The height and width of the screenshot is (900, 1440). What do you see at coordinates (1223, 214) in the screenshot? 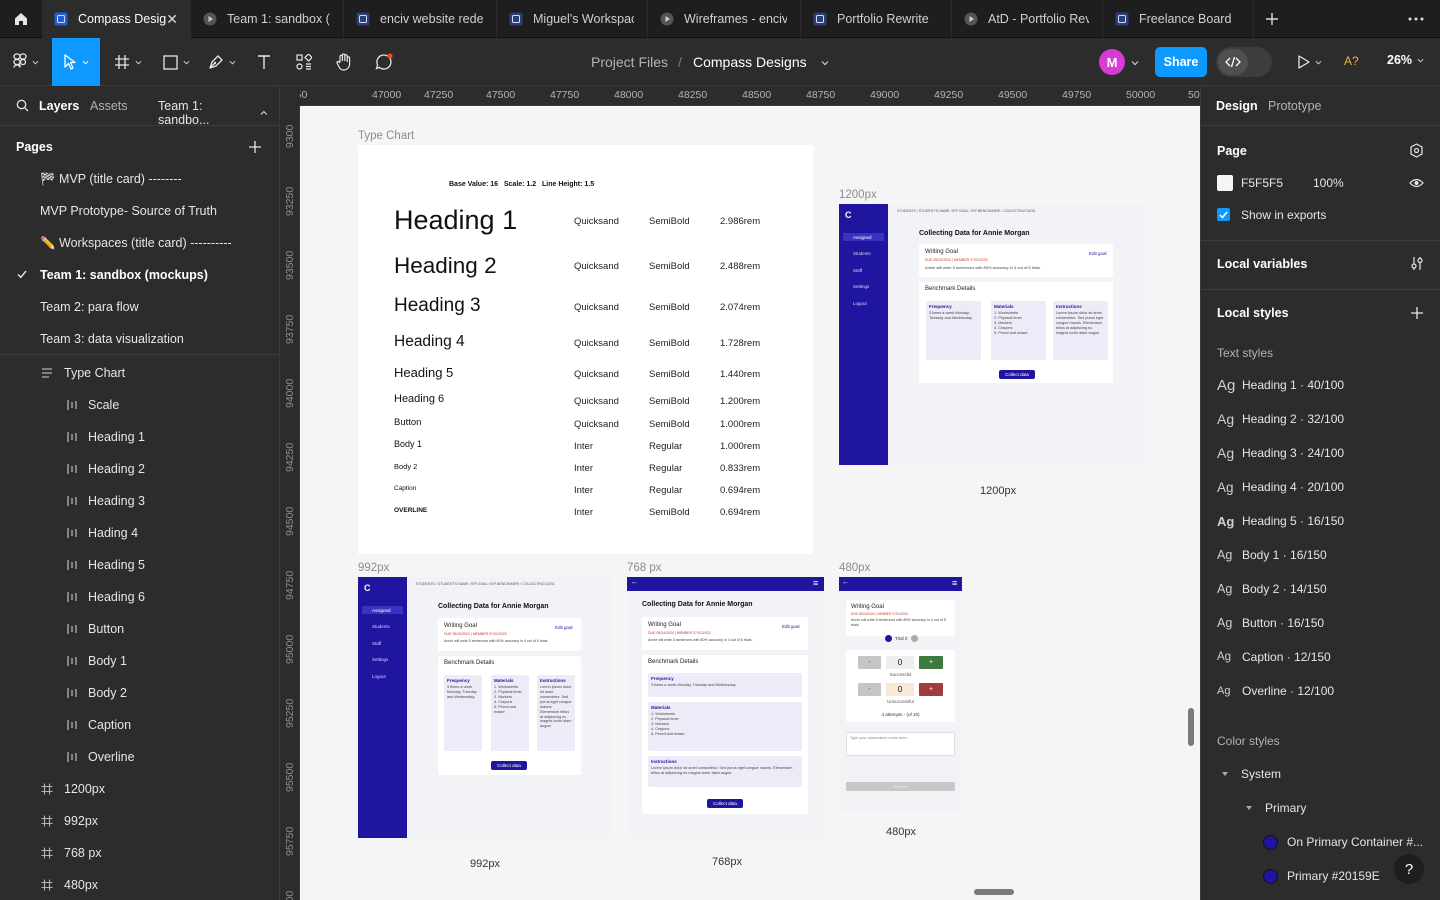
I see `show-exports-checkbox` at bounding box center [1223, 214].